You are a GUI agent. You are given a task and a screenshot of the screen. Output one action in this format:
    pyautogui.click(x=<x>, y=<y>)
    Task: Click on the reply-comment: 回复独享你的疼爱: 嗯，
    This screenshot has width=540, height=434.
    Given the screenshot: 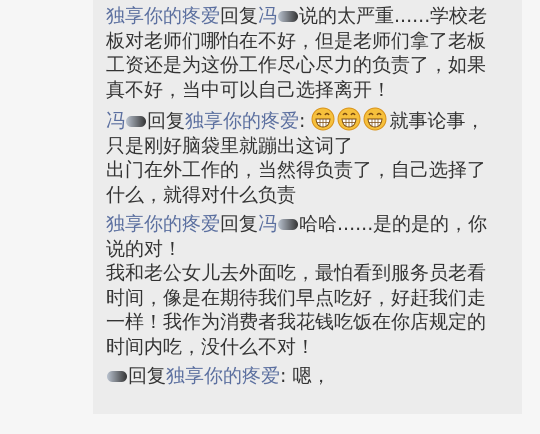 What is the action you would take?
    pyautogui.click(x=304, y=376)
    